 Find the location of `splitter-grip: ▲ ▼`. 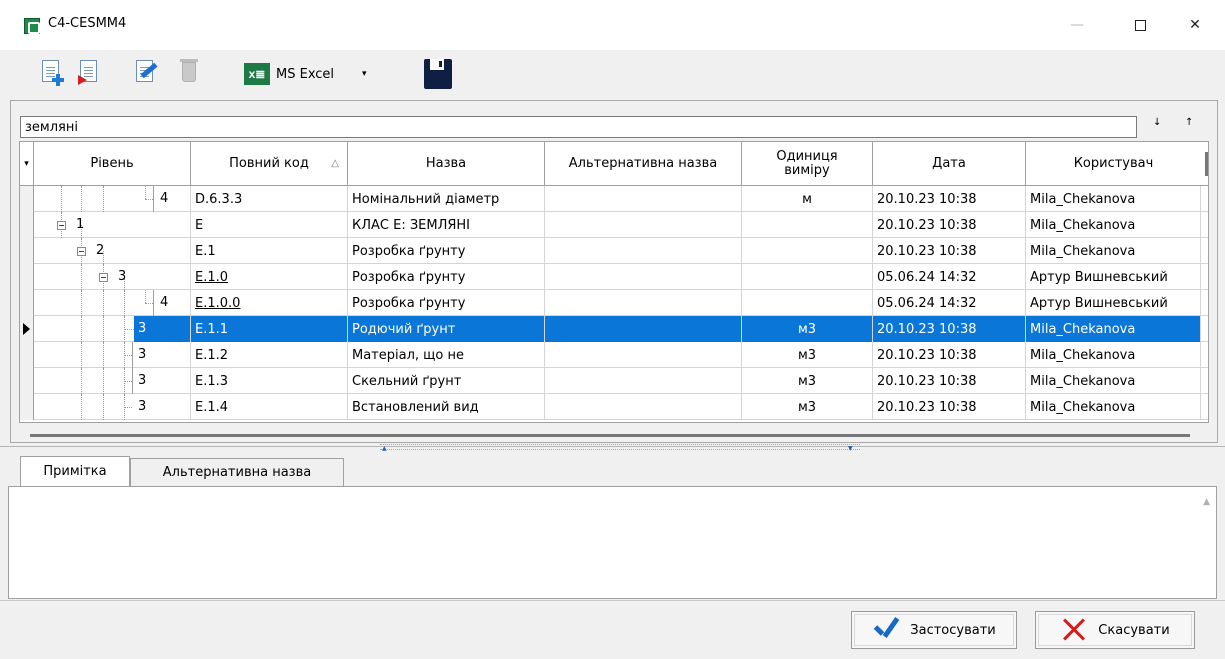

splitter-grip: ▲ ▼ is located at coordinates (620, 448).